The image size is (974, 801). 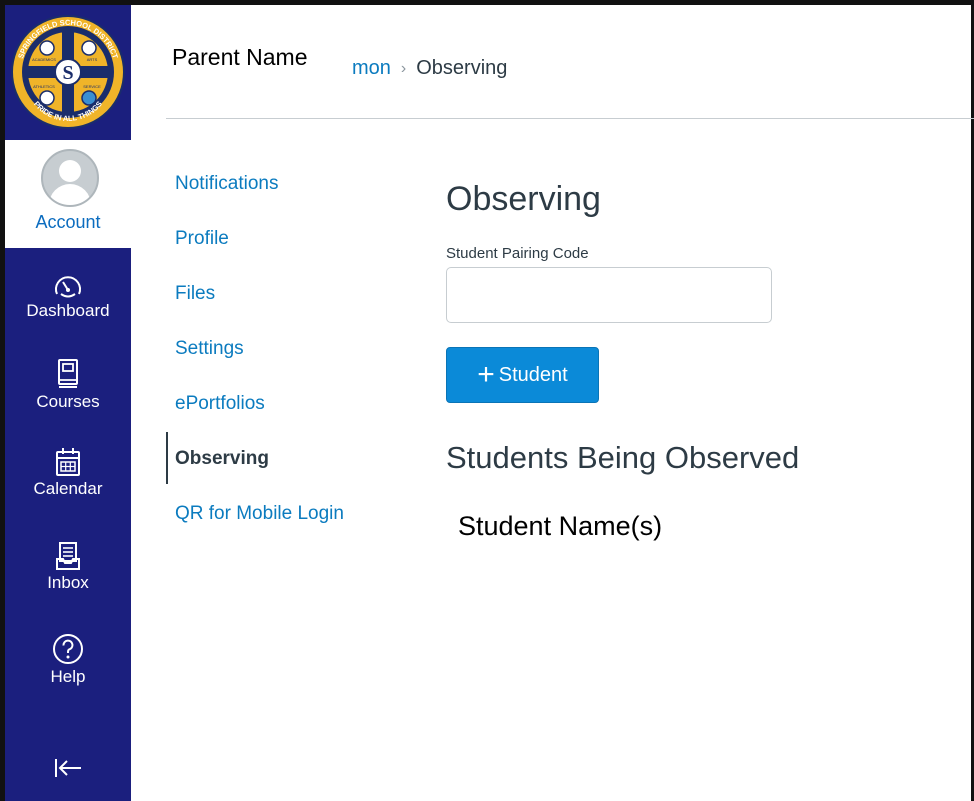 What do you see at coordinates (220, 404) in the screenshot?
I see `subnav-eportfolios: ePortfolios` at bounding box center [220, 404].